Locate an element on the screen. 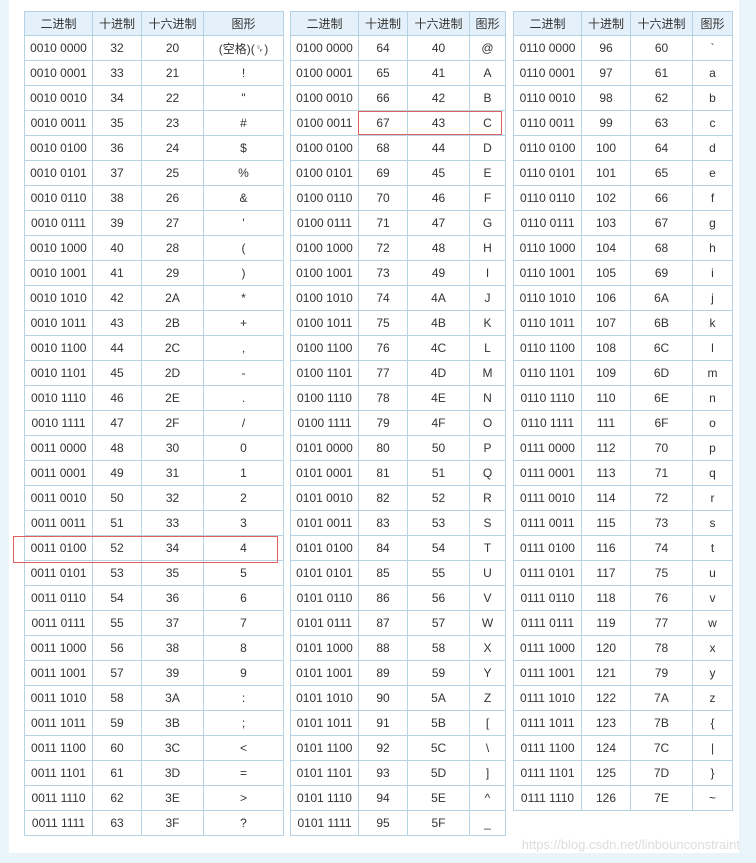 The height and width of the screenshot is (863, 756). table-cell: ; is located at coordinates (243, 723).